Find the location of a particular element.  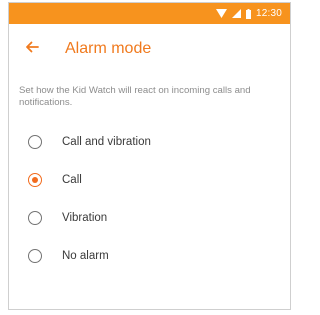

status-bar: 12:30 is located at coordinates (149, 13).